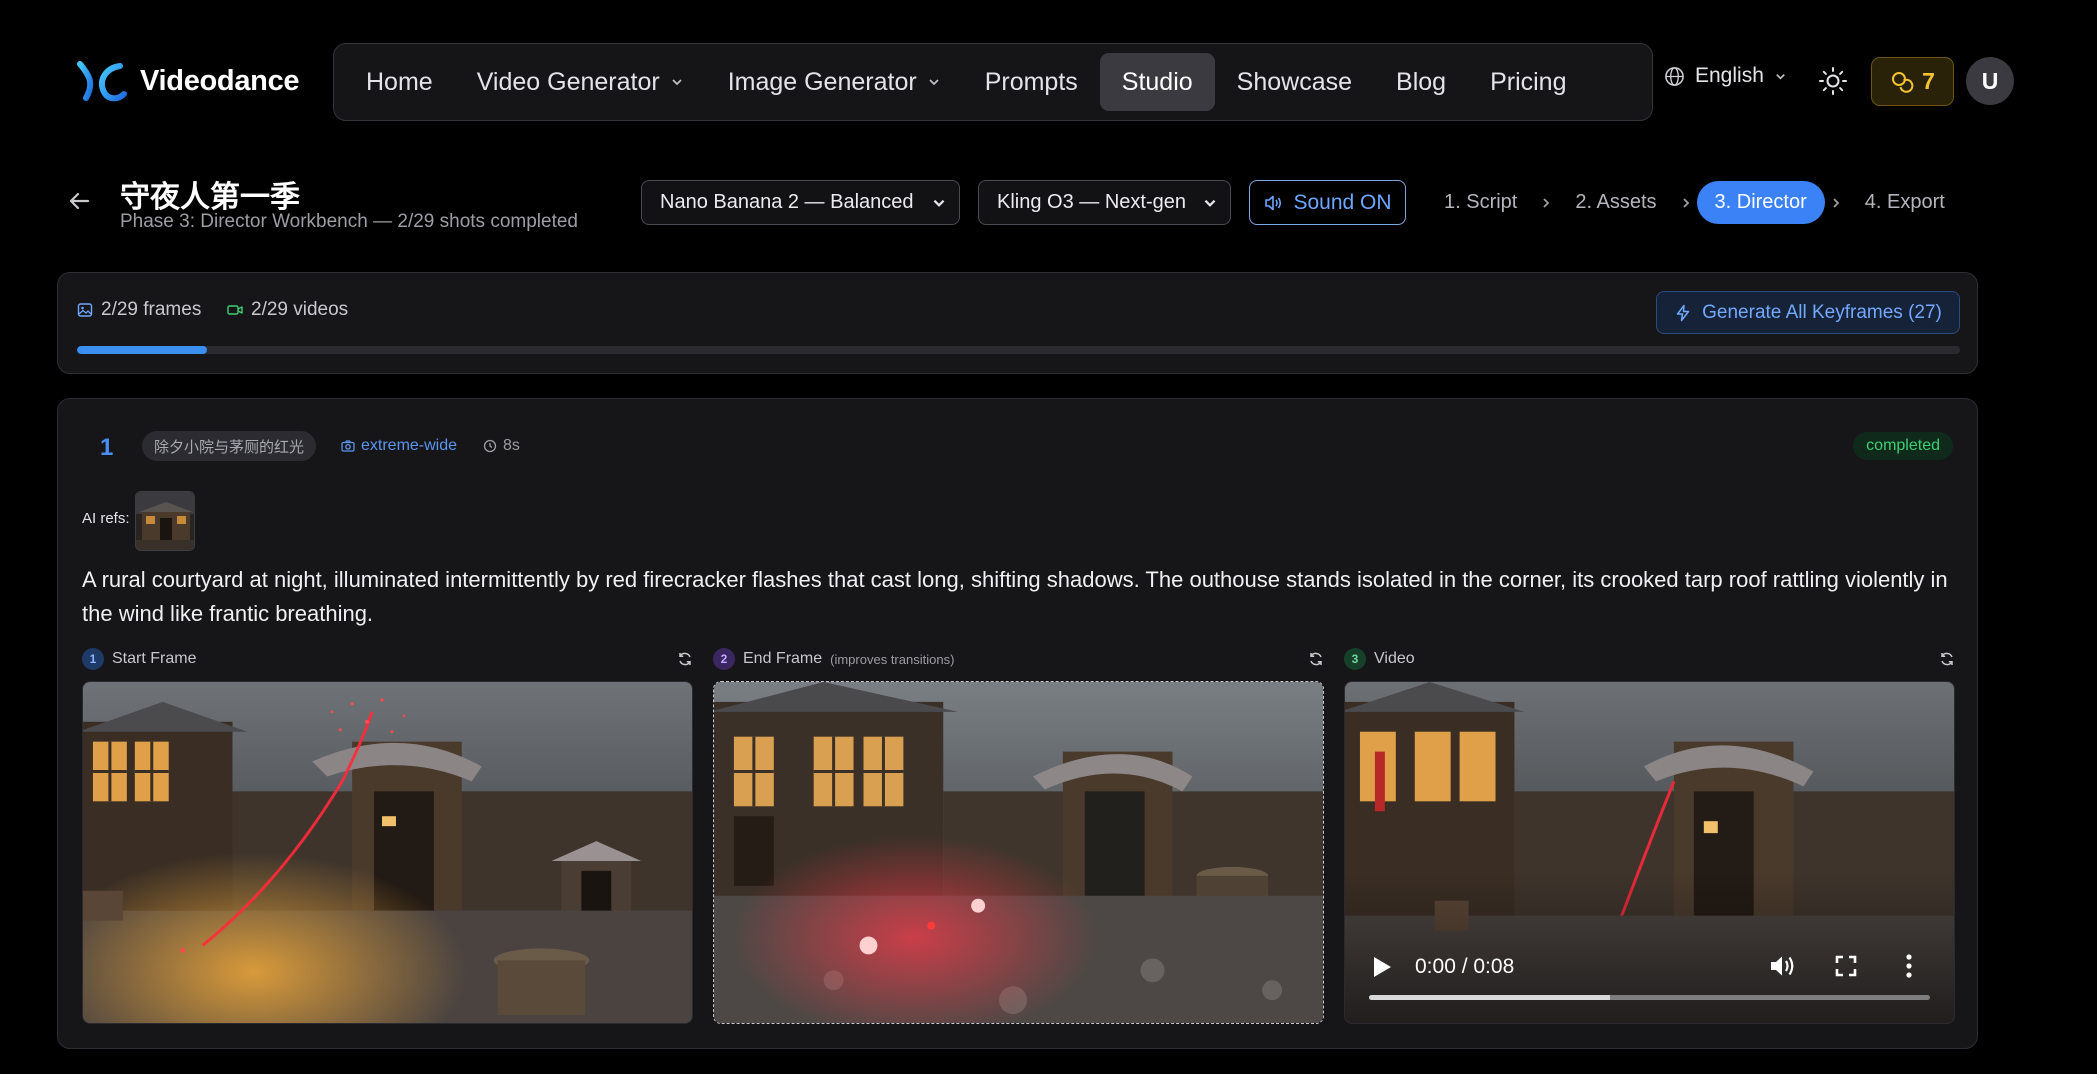 This screenshot has width=2097, height=1074. I want to click on credits-button: 7, so click(1912, 81).